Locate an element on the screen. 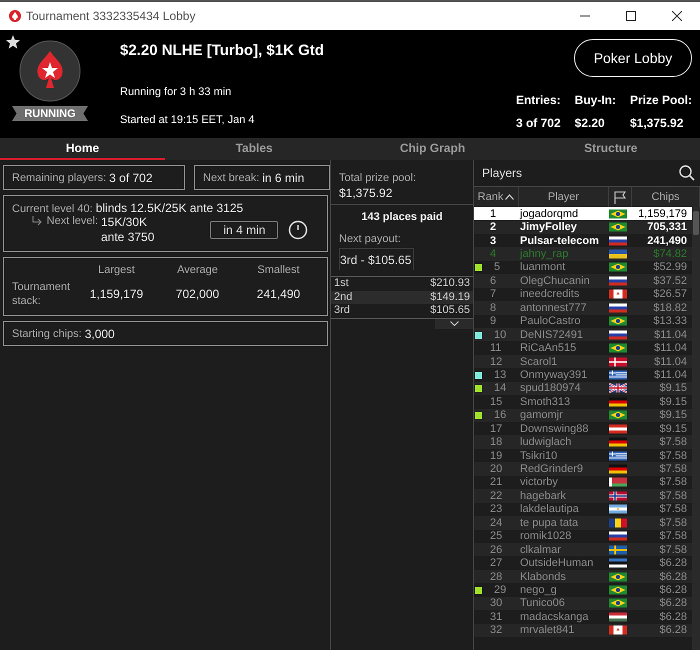 This screenshot has height=650, width=700. player-row: 7 ineedcredits $26.57 is located at coordinates (583, 295).